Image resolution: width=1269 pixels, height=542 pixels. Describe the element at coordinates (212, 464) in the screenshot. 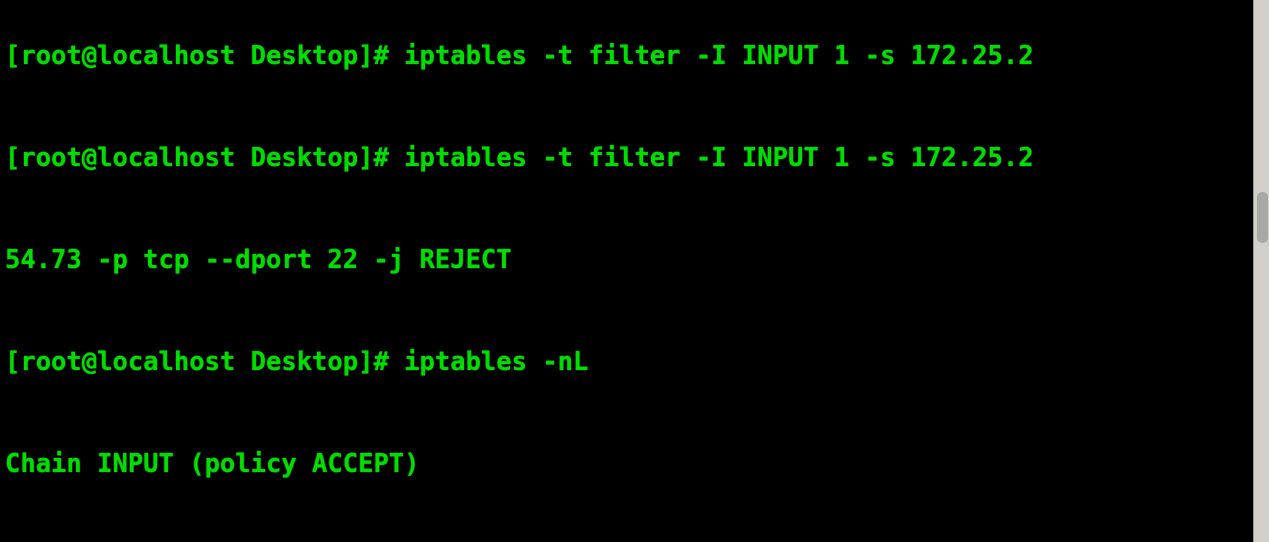

I see `terminal-line-chain-input: Chain INPUT (policy ACCEPT)` at that location.